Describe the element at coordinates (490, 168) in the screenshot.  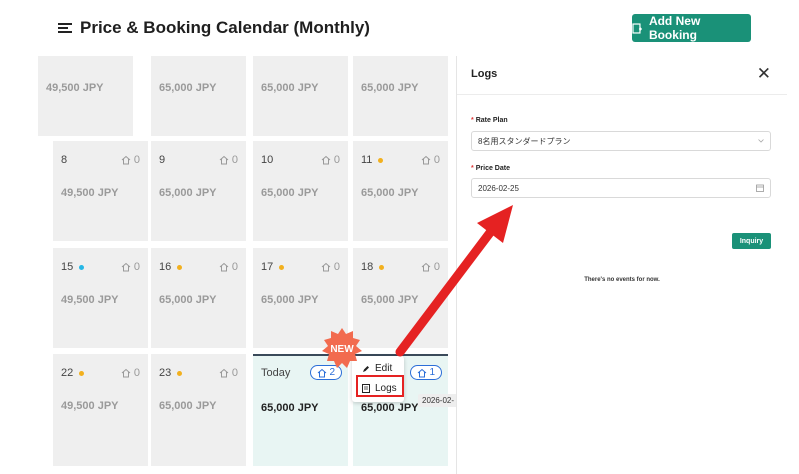
I see `price-date-label: * Price Date` at that location.